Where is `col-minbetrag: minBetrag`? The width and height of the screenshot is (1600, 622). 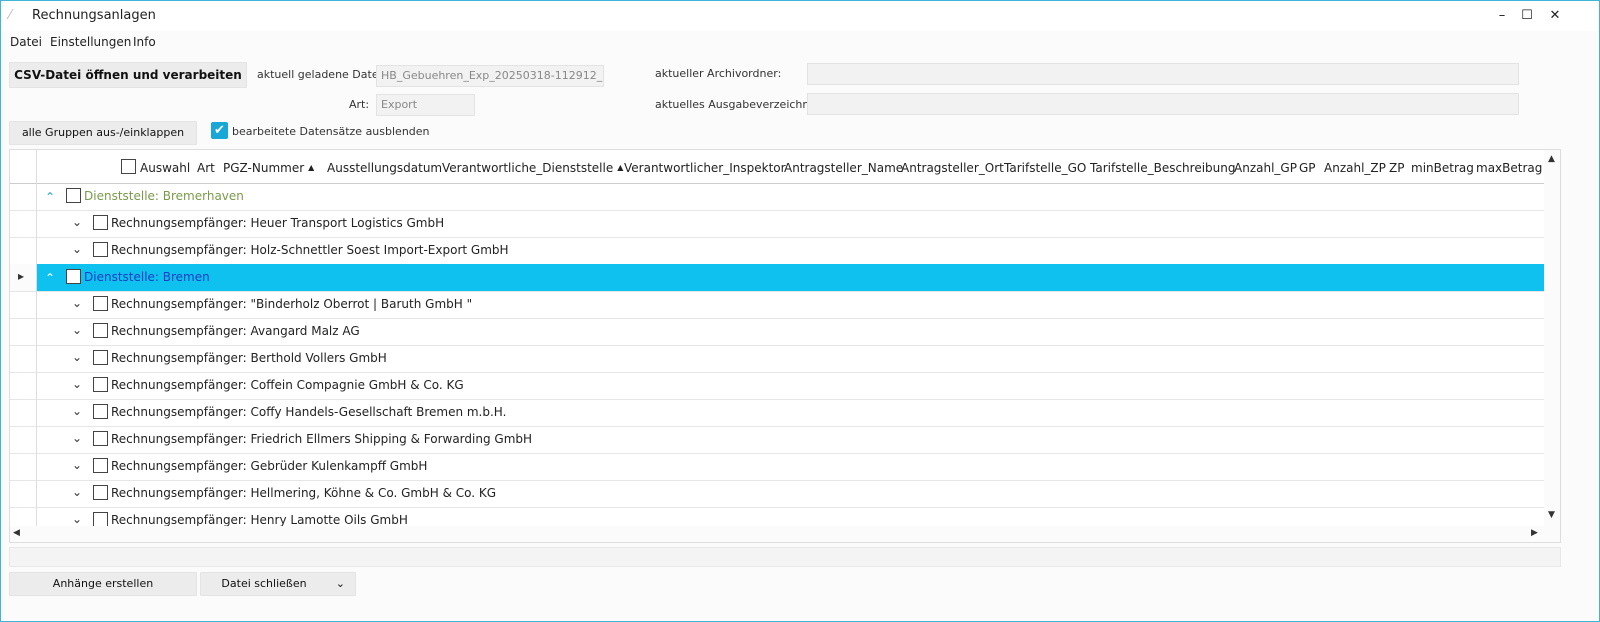 col-minbetrag: minBetrag is located at coordinates (1442, 168).